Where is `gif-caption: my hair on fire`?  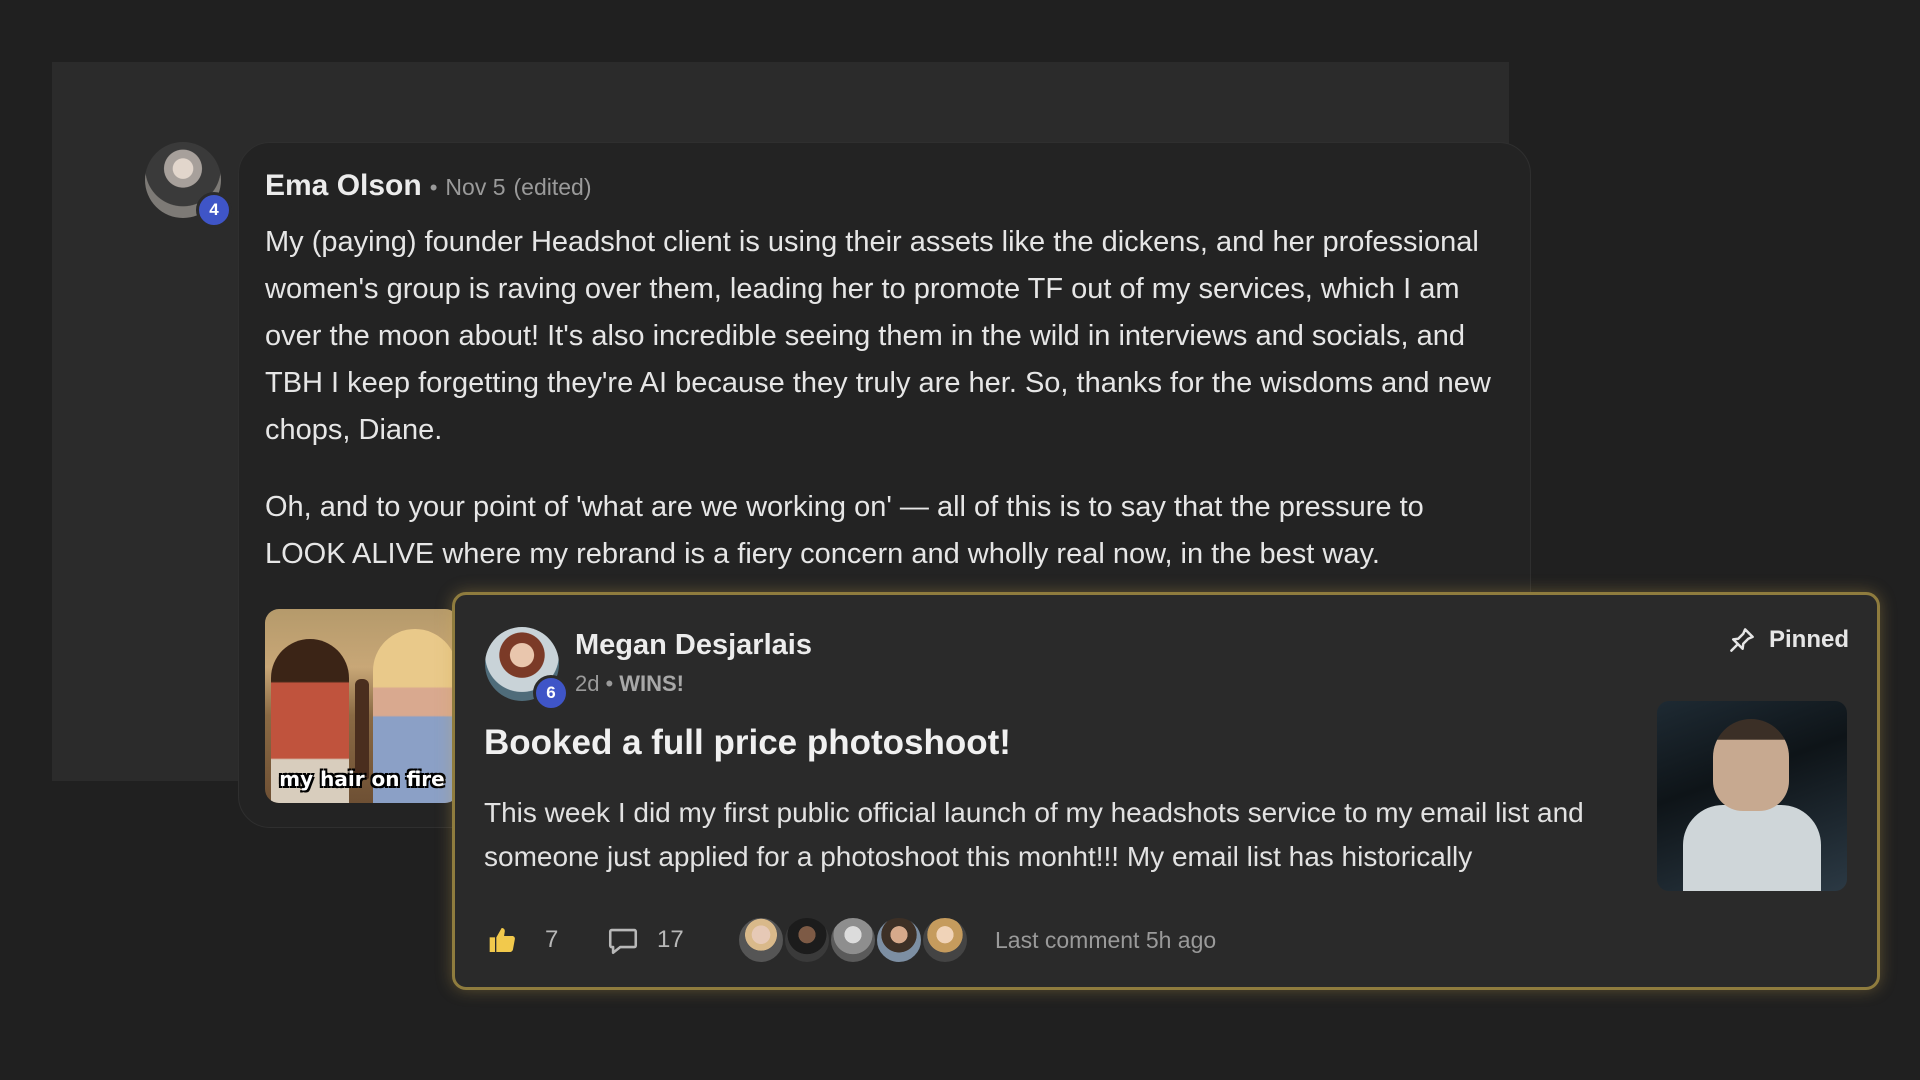
gif-caption: my hair on fire is located at coordinates (362, 779).